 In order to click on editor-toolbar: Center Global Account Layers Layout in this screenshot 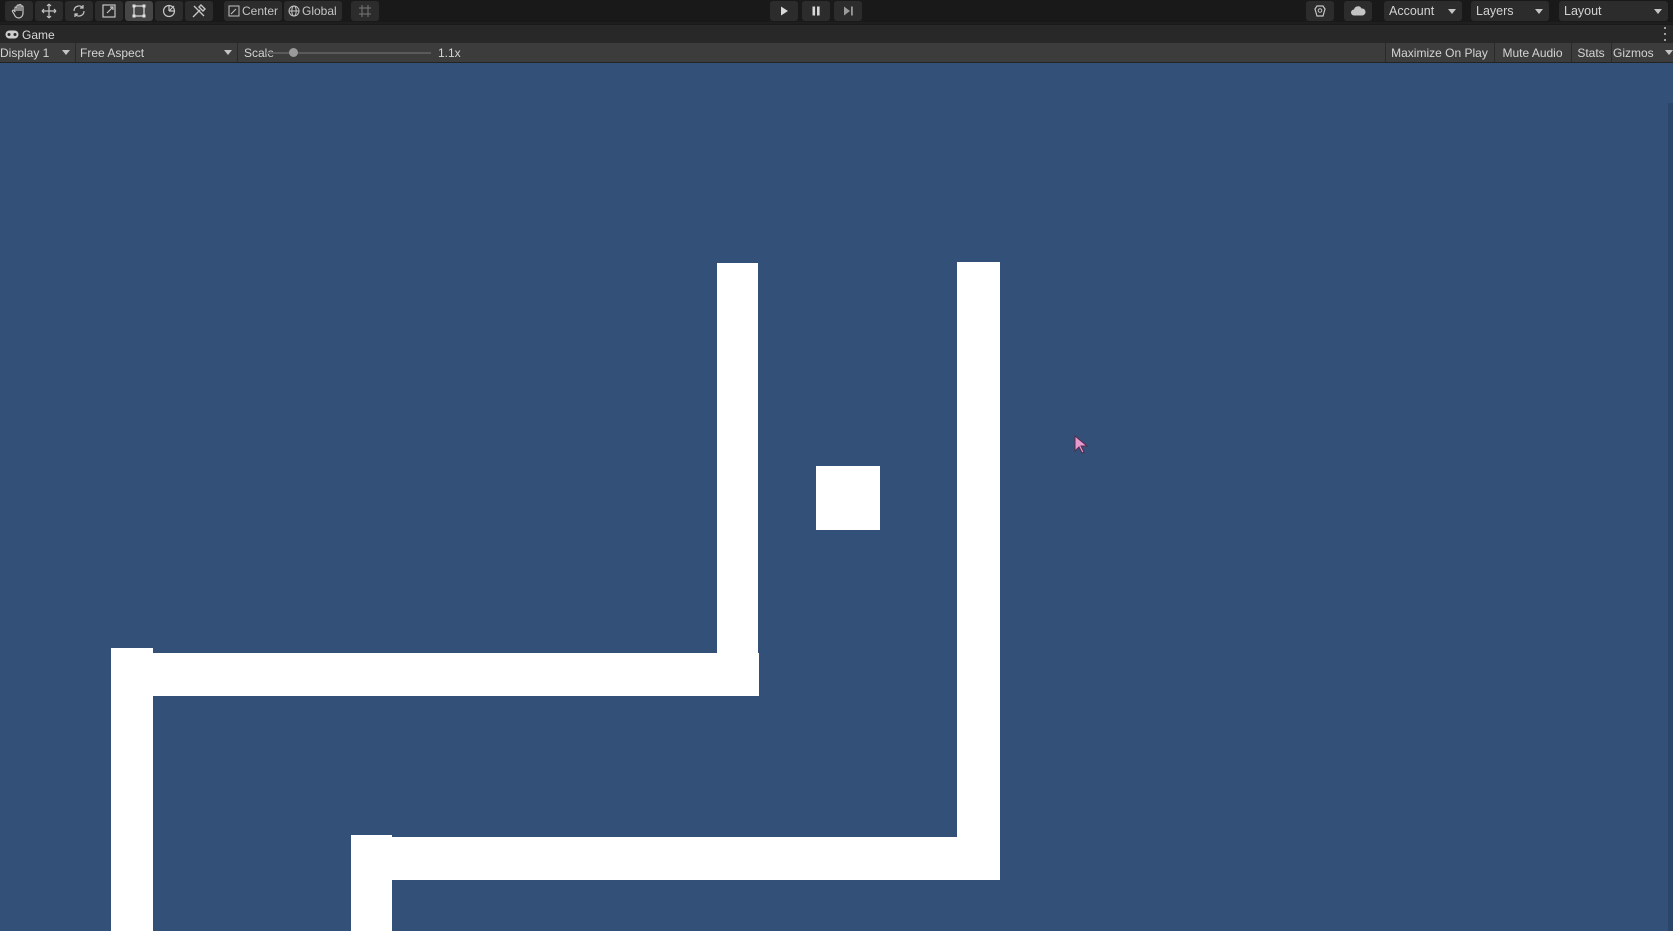, I will do `click(836, 11)`.